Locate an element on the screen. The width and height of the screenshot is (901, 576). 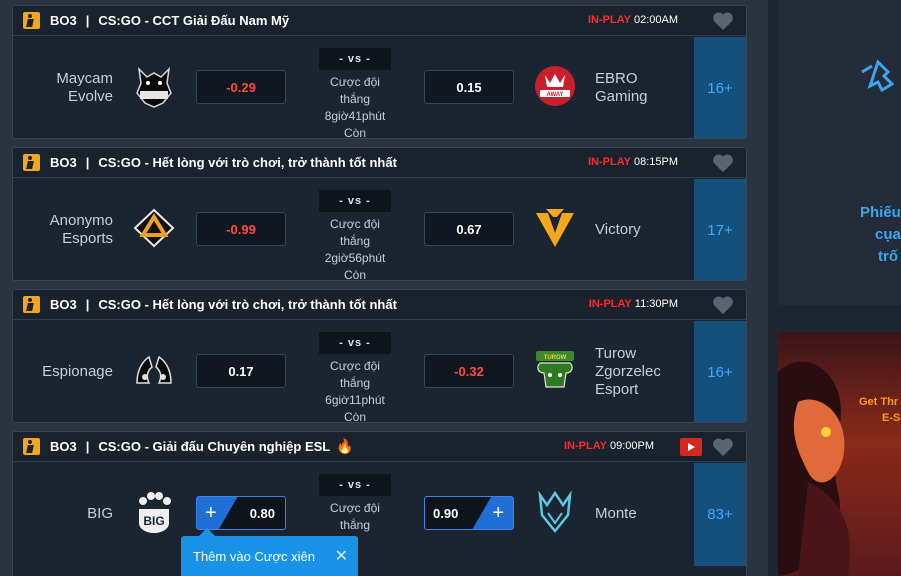
team-right-name: Turow Zgorzelec Esport is located at coordinates (645, 371).